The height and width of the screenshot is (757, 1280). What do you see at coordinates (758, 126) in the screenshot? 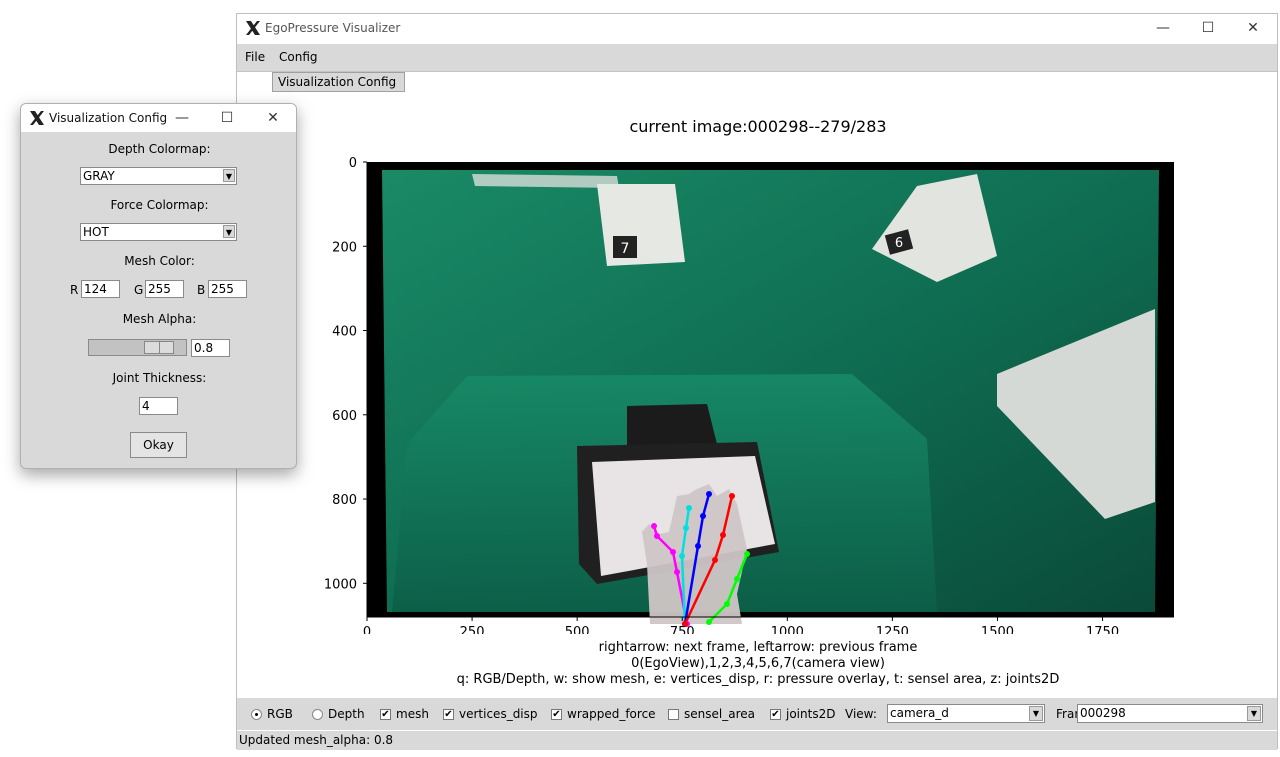
I see `plot-title: current image:000298--279/283` at bounding box center [758, 126].